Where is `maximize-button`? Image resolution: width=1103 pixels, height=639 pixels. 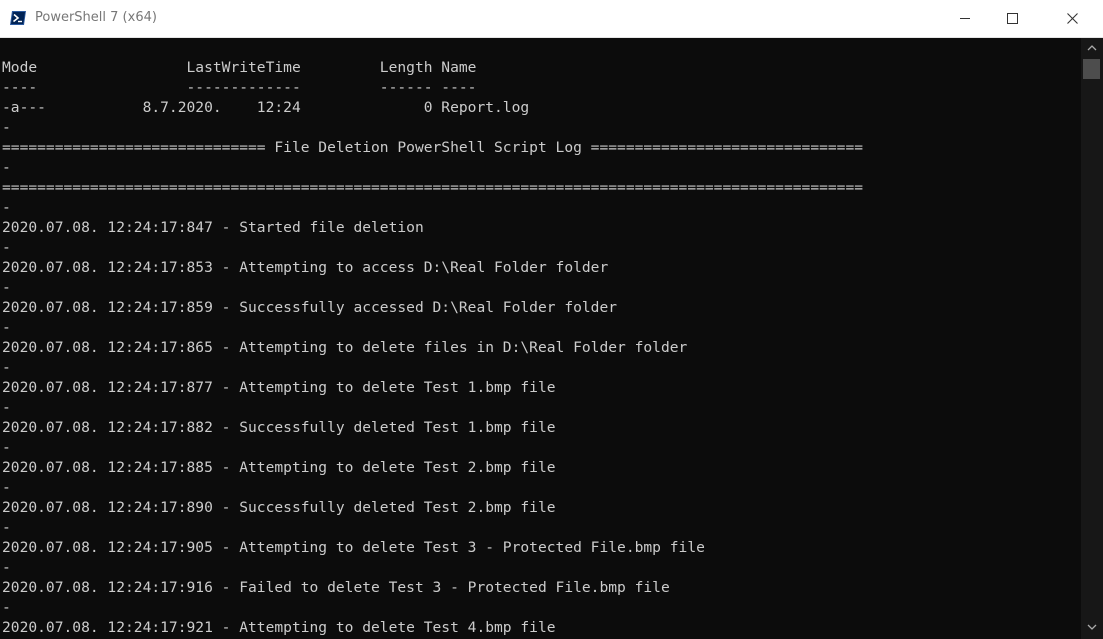 maximize-button is located at coordinates (1012, 18).